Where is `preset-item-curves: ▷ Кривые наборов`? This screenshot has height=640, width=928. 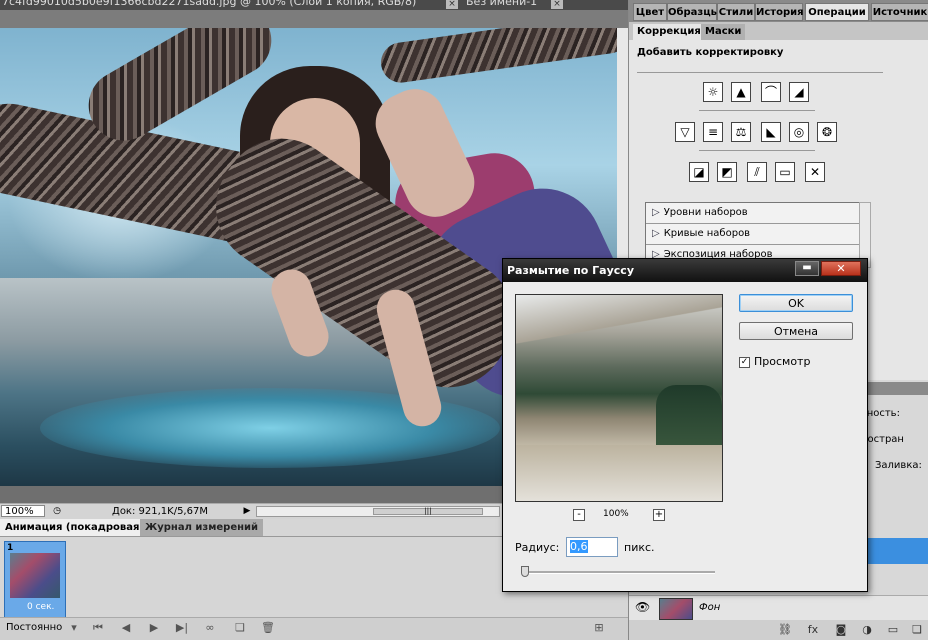 preset-item-curves: ▷ Кривые наборов is located at coordinates (753, 234).